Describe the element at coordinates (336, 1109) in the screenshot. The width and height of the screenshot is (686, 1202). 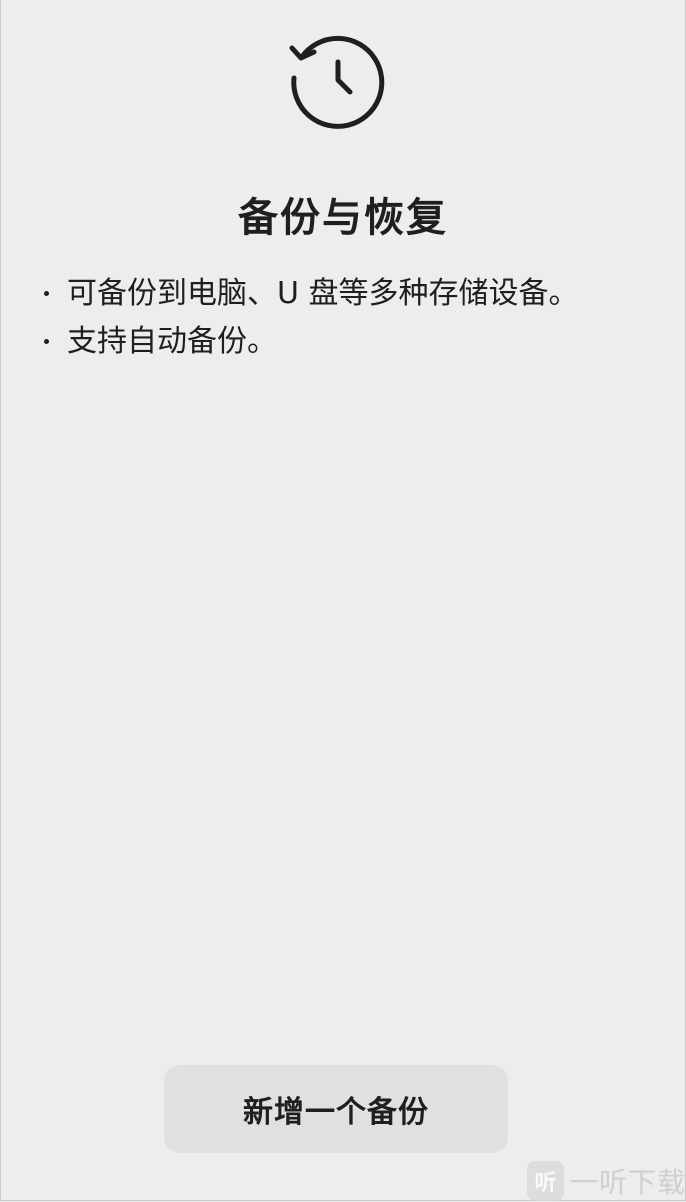
I see `add-backup-button: 新增一个备份` at that location.